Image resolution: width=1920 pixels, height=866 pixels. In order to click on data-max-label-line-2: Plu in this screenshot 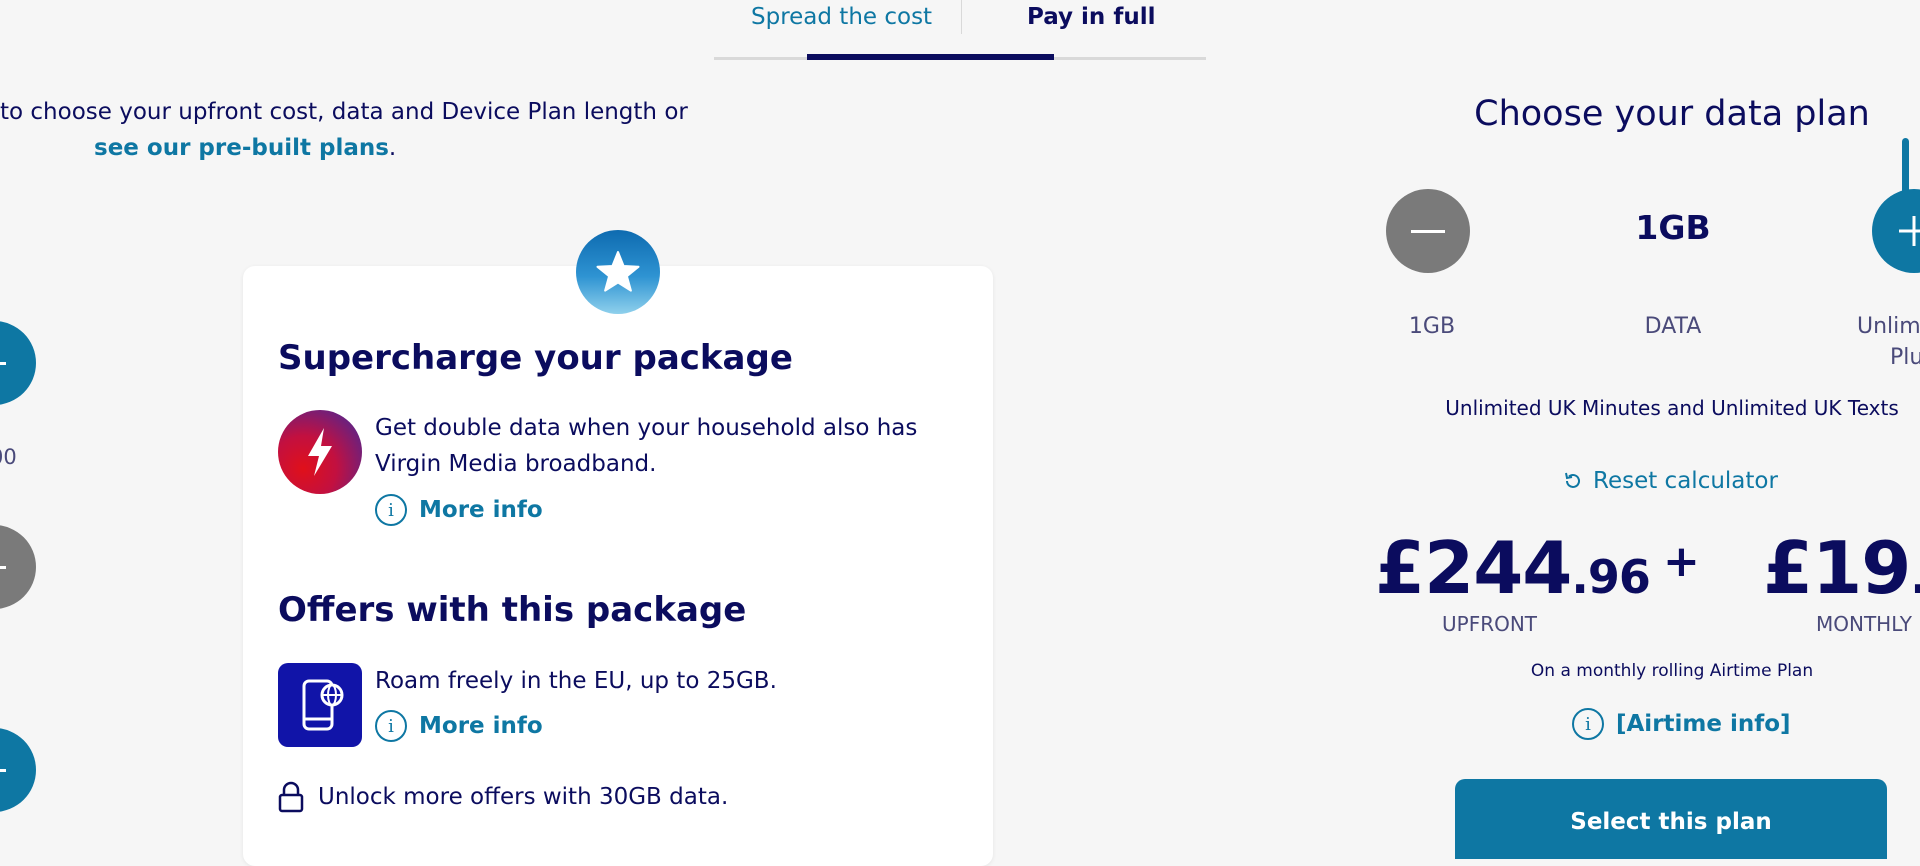, I will do `click(1905, 357)`.